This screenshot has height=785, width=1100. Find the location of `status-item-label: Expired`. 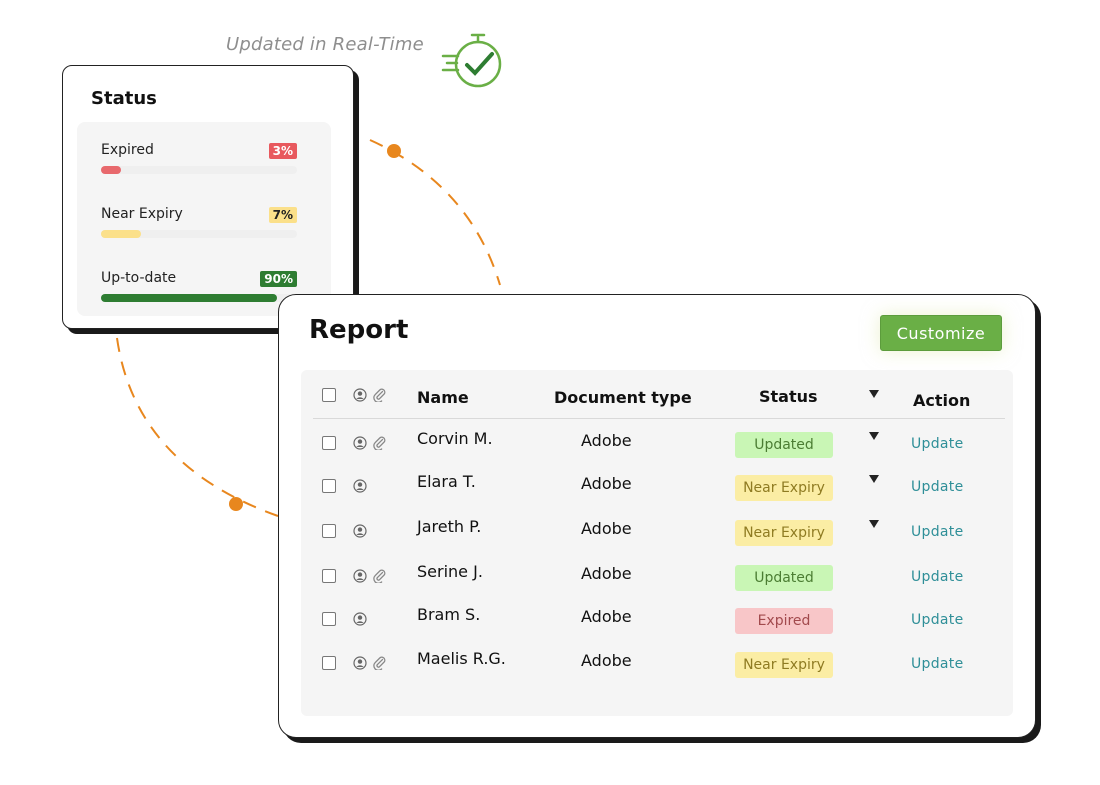

status-item-label: Expired is located at coordinates (127, 150).